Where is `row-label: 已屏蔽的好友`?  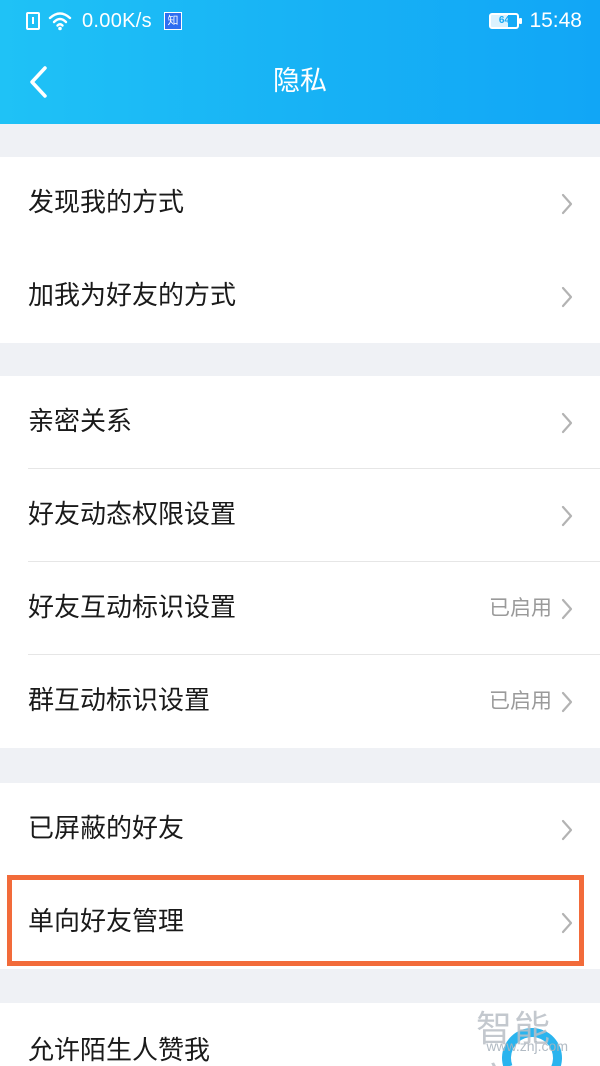
row-label: 已屏蔽的好友 is located at coordinates (106, 829).